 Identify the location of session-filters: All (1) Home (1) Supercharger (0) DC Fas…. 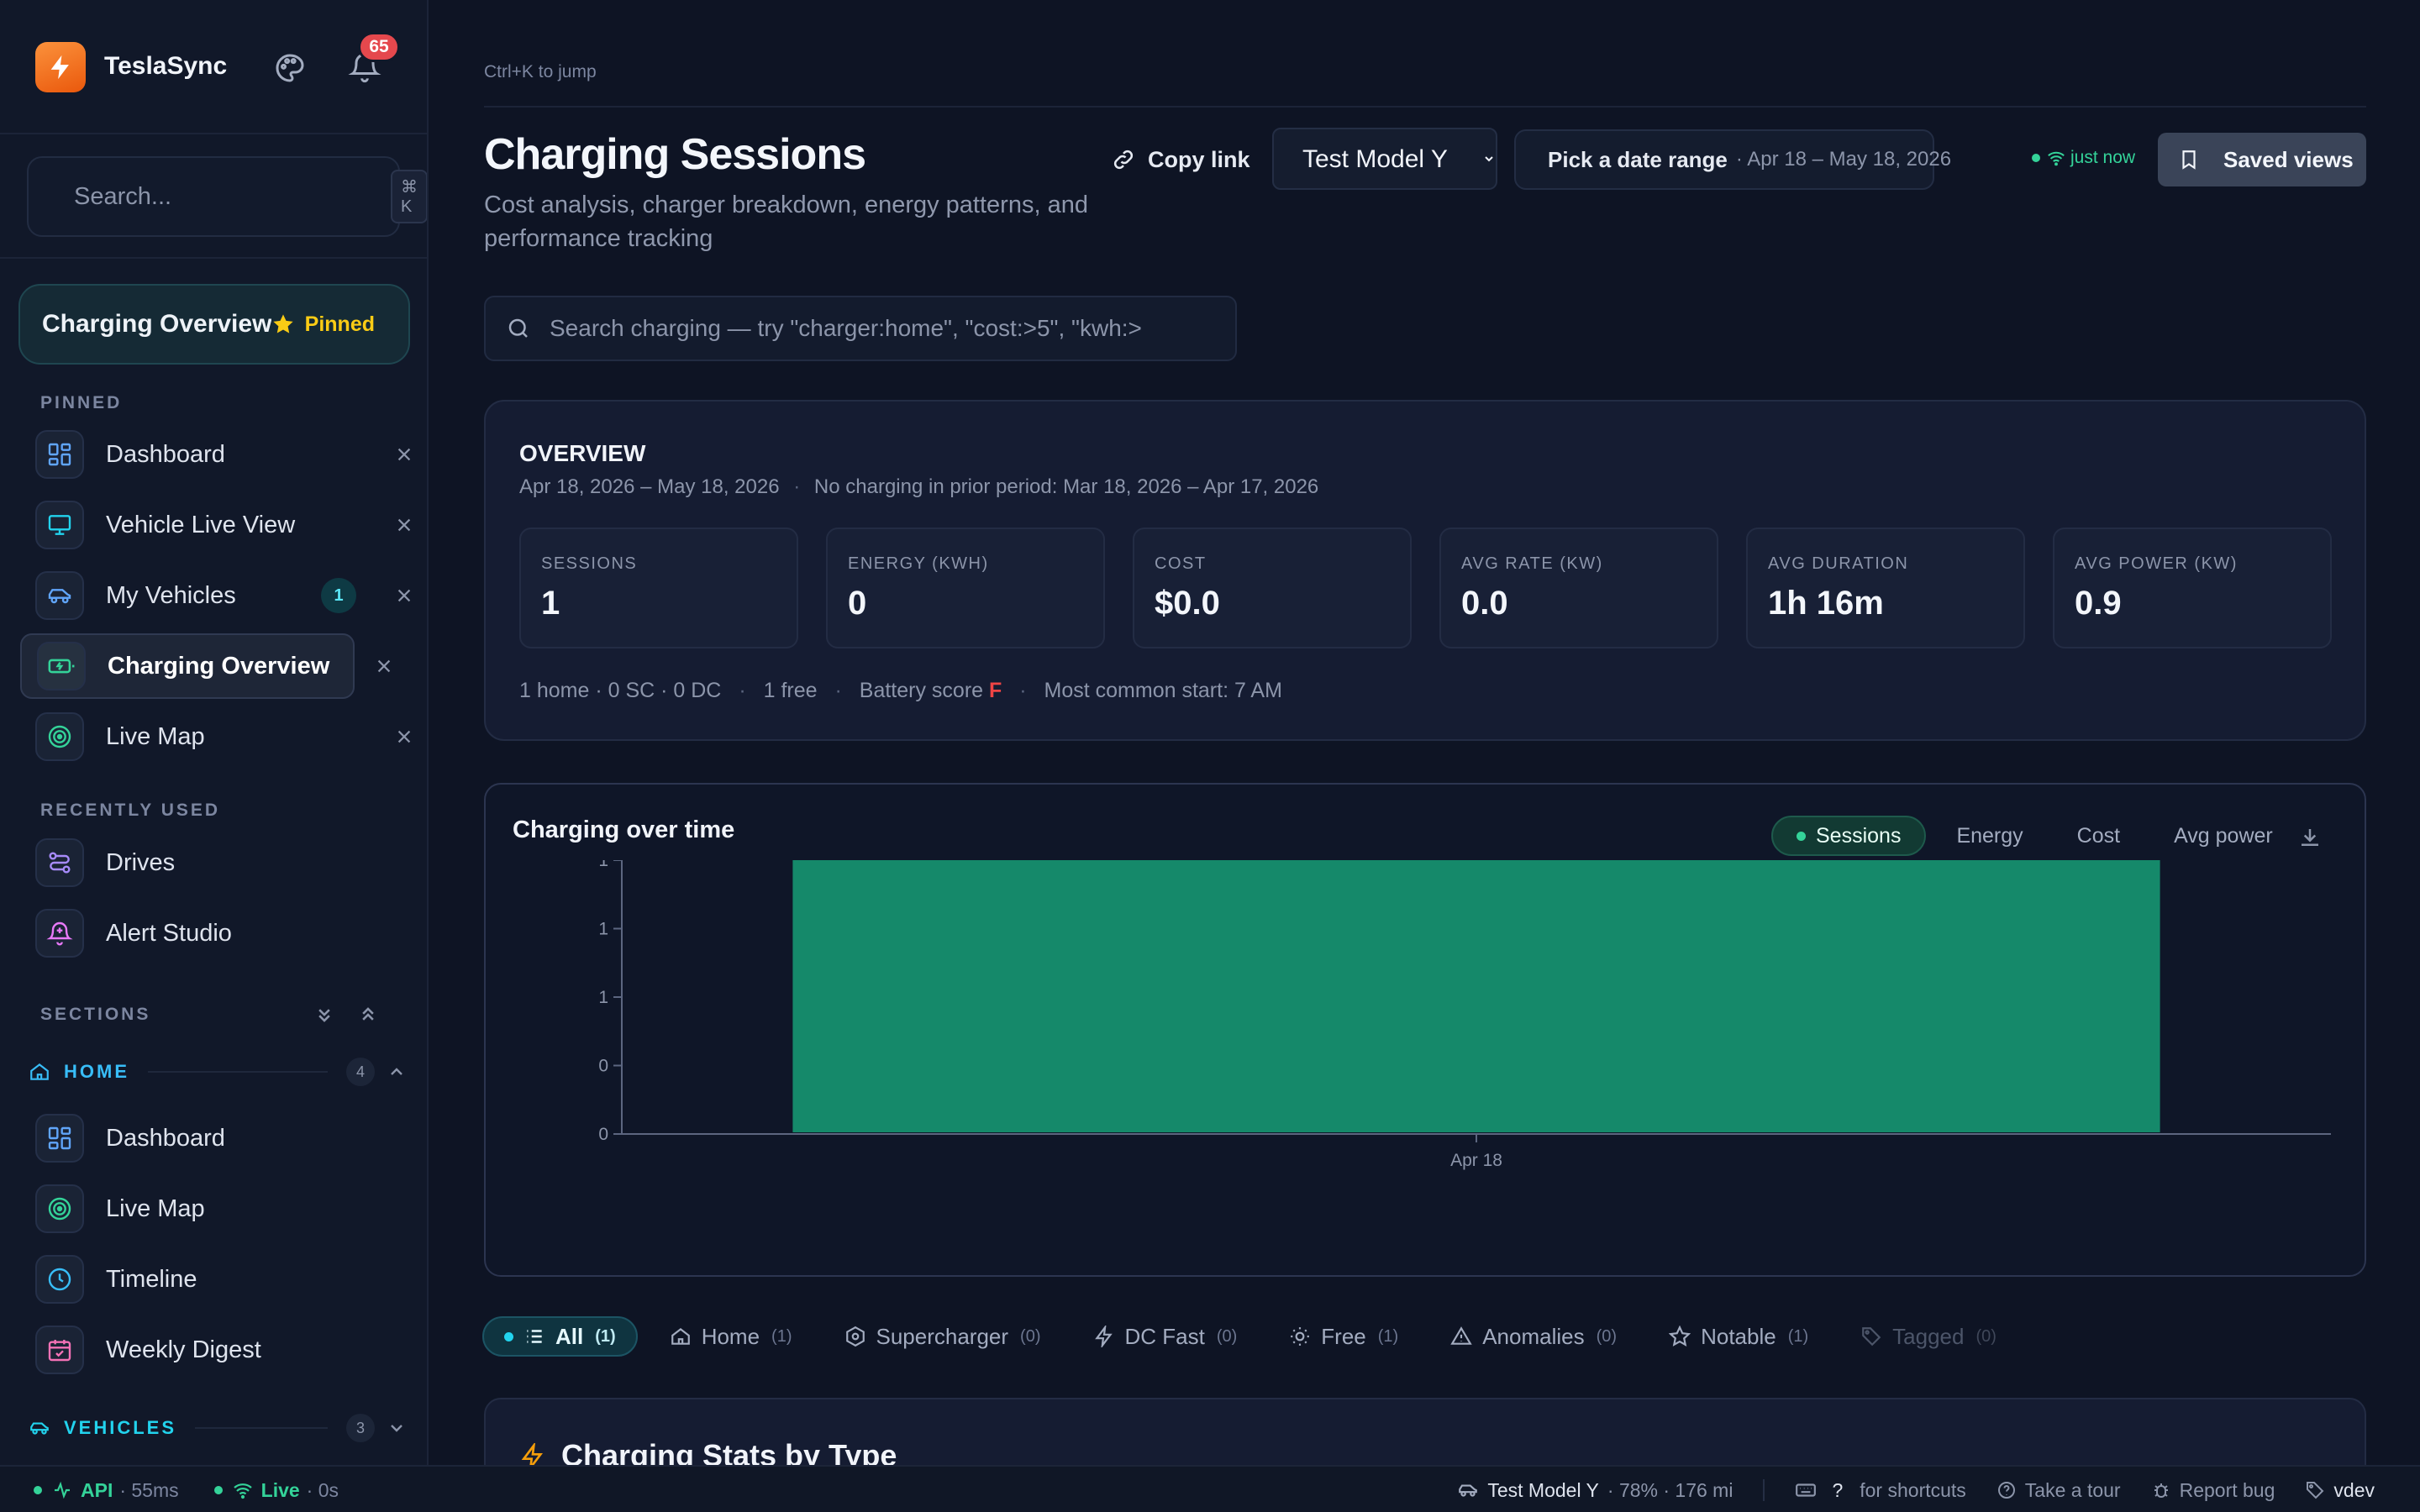
(1255, 1336).